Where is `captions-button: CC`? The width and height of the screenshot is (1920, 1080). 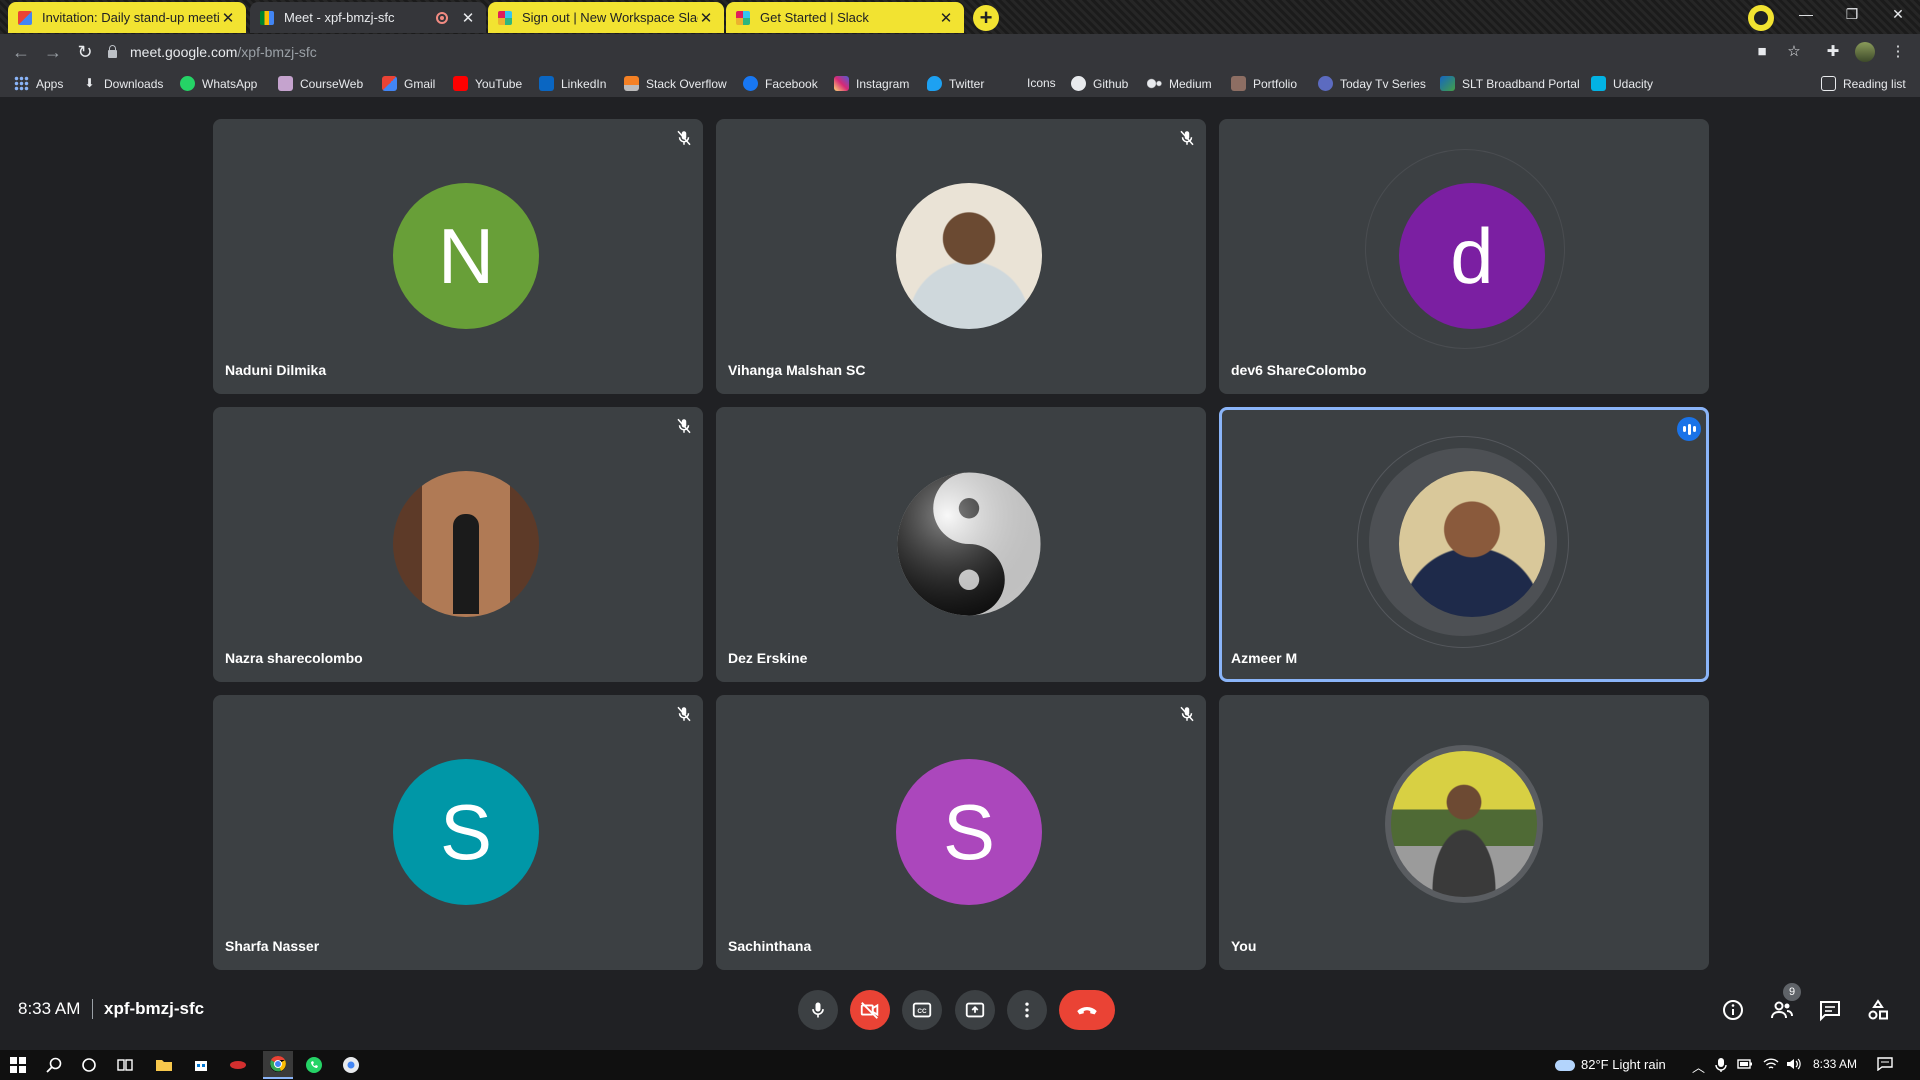
captions-button: CC is located at coordinates (922, 1010).